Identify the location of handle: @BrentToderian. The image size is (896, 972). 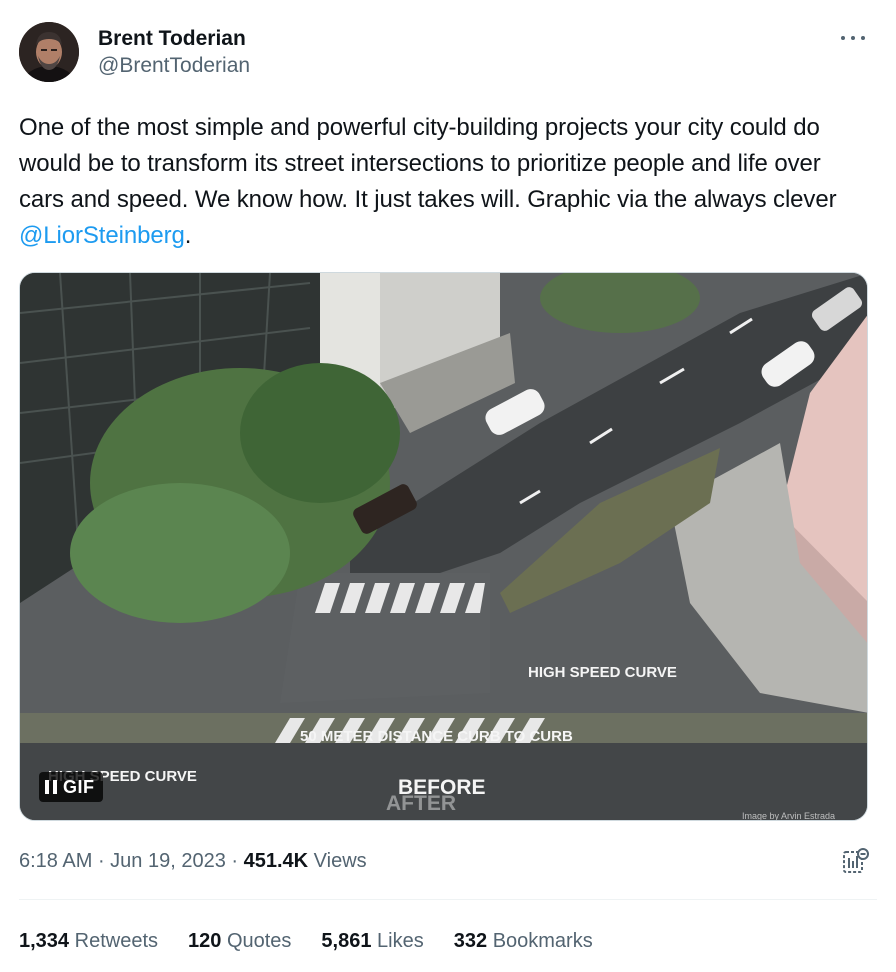
(174, 66).